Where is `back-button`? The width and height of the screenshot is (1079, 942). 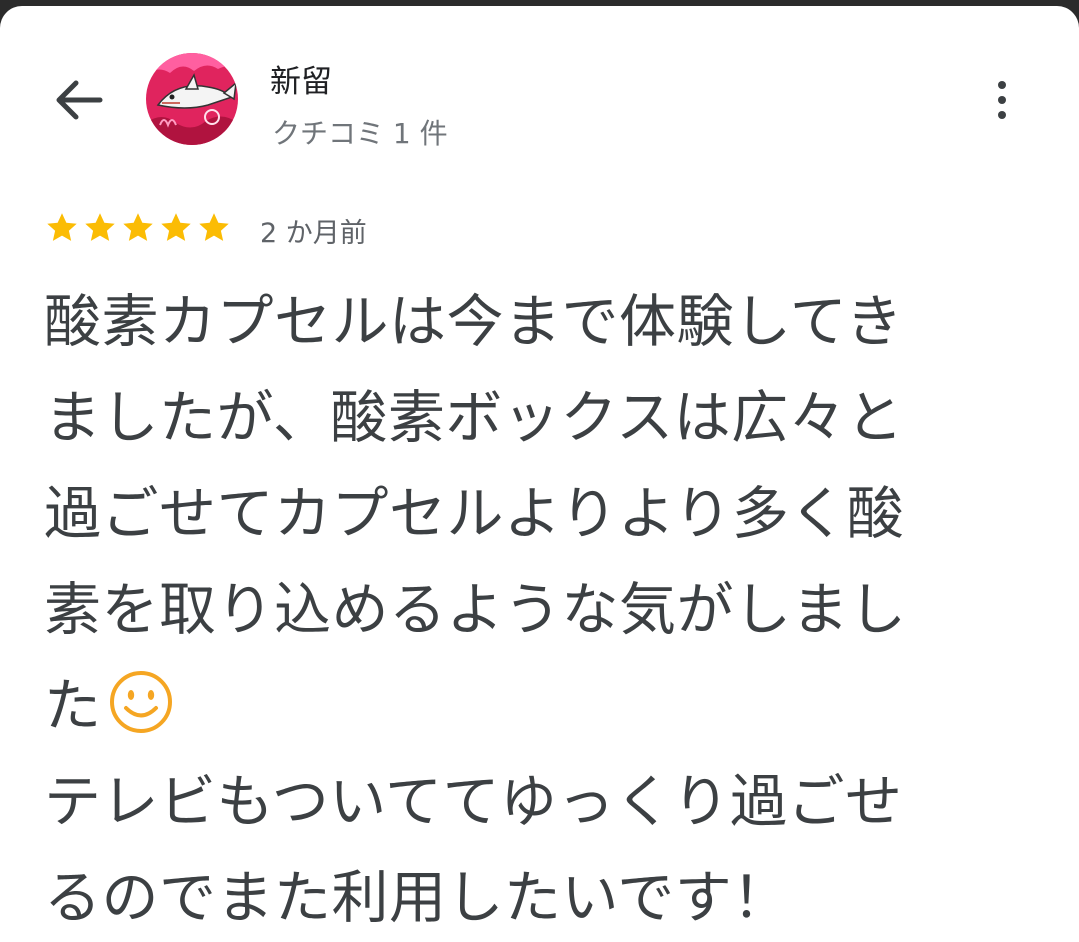
back-button is located at coordinates (78, 100).